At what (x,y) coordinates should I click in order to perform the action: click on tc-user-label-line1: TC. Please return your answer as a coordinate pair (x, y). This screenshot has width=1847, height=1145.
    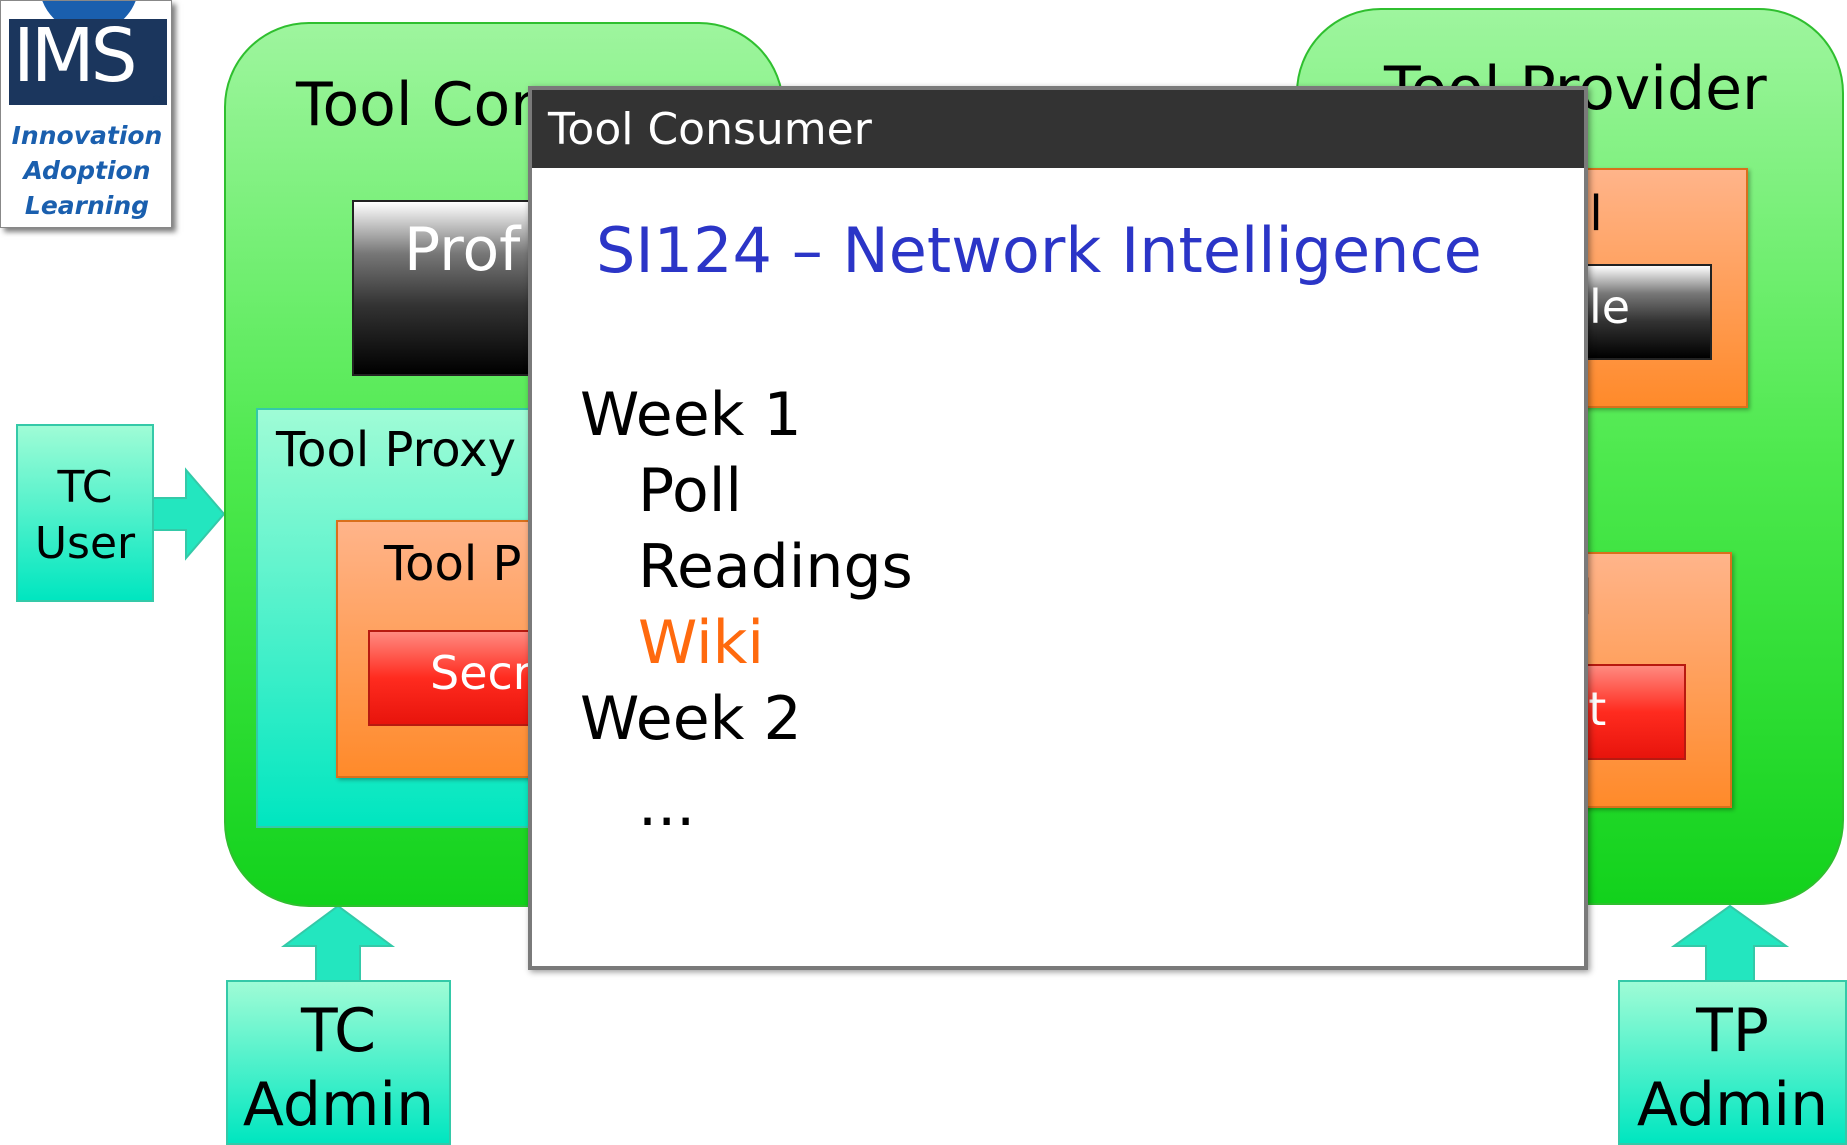
    Looking at the image, I should click on (85, 487).